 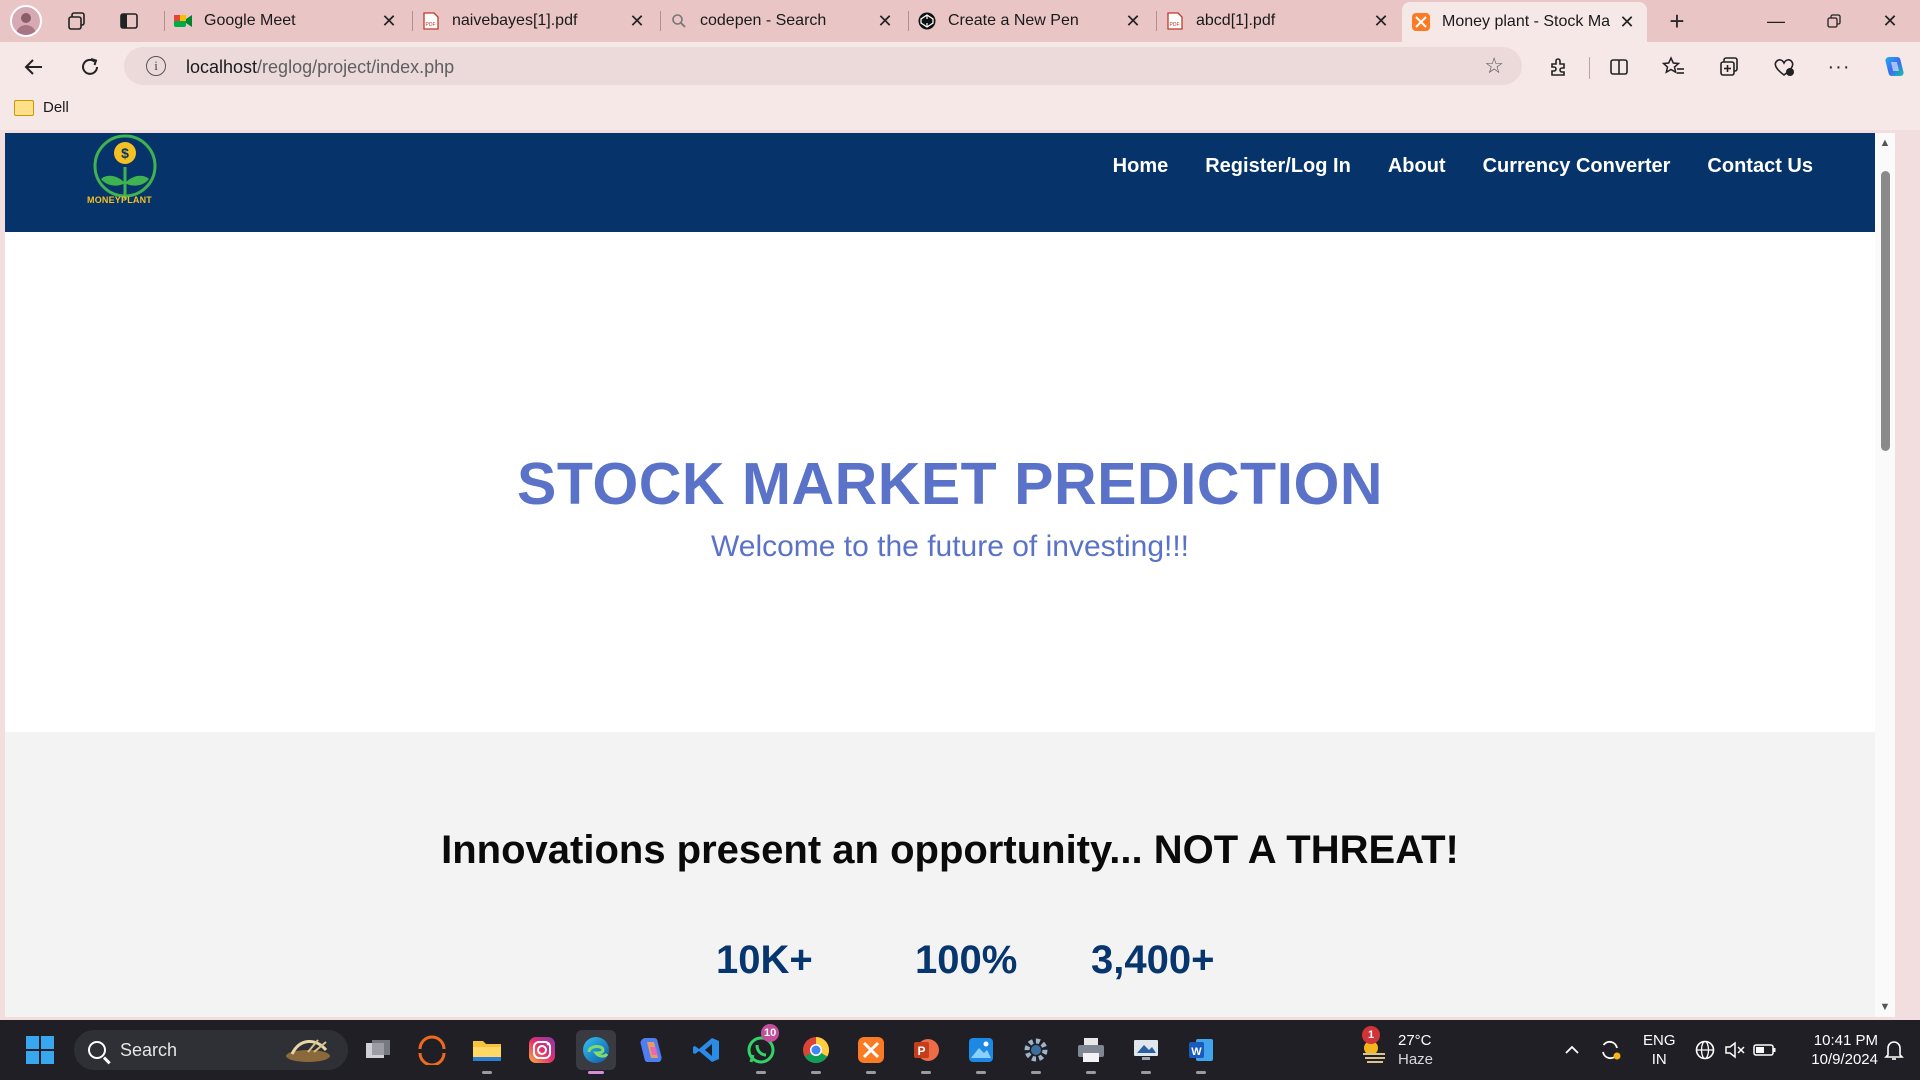 What do you see at coordinates (119, 200) in the screenshot?
I see `logo-text: MONEYPLANT` at bounding box center [119, 200].